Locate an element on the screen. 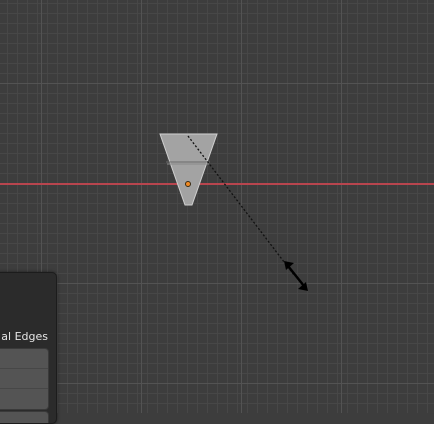 The height and width of the screenshot is (424, 434). object-origin is located at coordinates (188, 184).